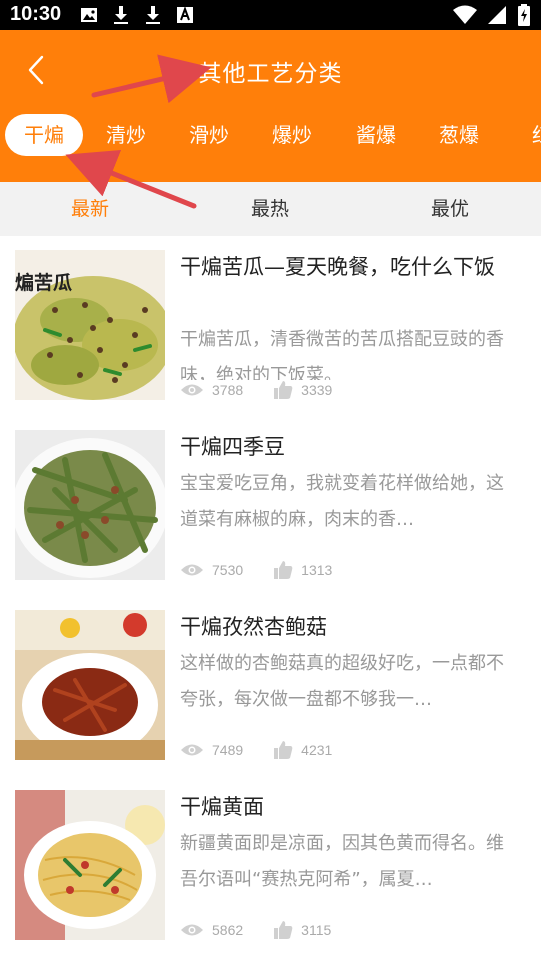  What do you see at coordinates (302, 390) in the screenshot?
I see `like-count: 3339` at bounding box center [302, 390].